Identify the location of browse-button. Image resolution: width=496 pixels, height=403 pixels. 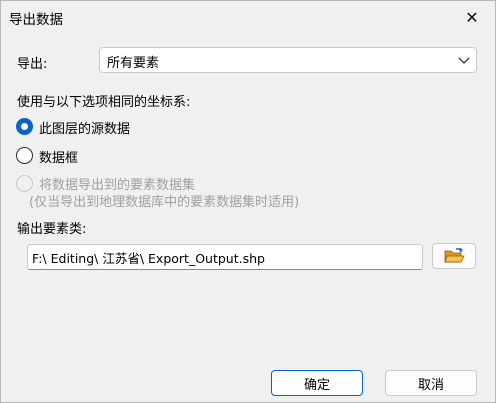
(454, 256).